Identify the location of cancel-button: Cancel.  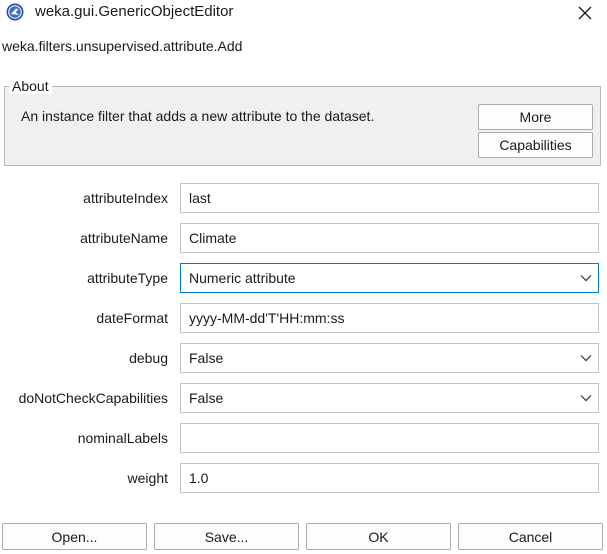
(530, 536).